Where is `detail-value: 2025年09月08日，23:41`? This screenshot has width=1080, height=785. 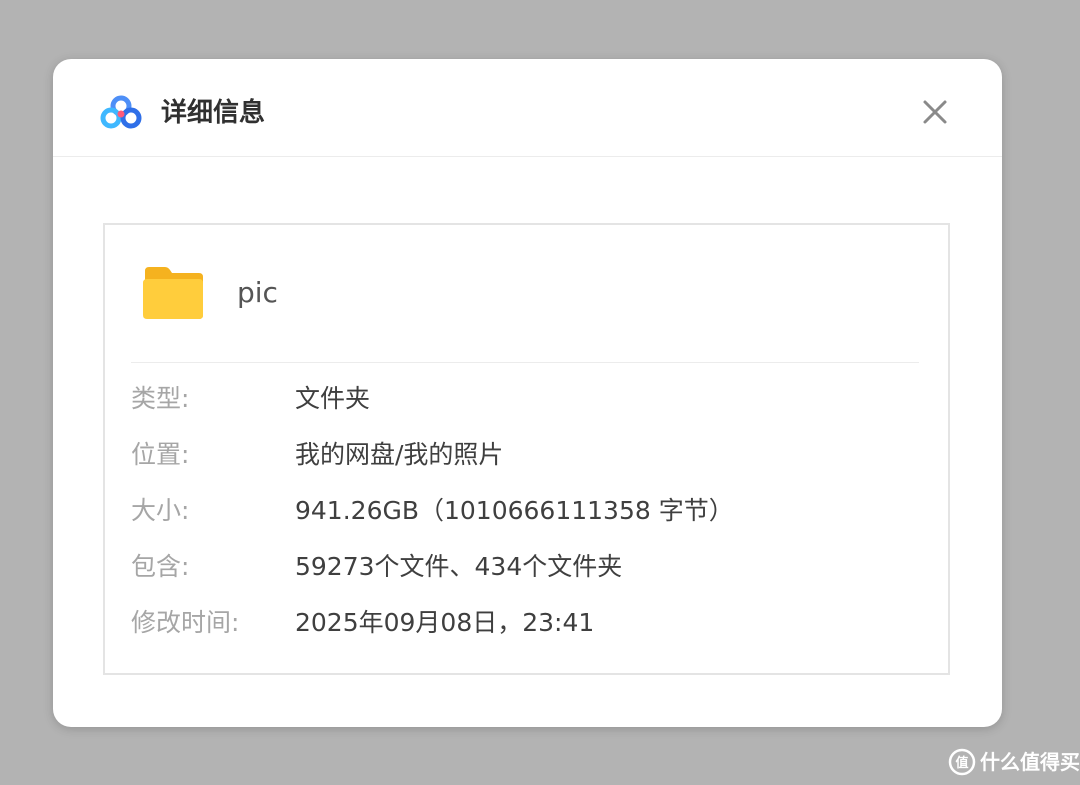 detail-value: 2025年09月08日，23:41 is located at coordinates (445, 622).